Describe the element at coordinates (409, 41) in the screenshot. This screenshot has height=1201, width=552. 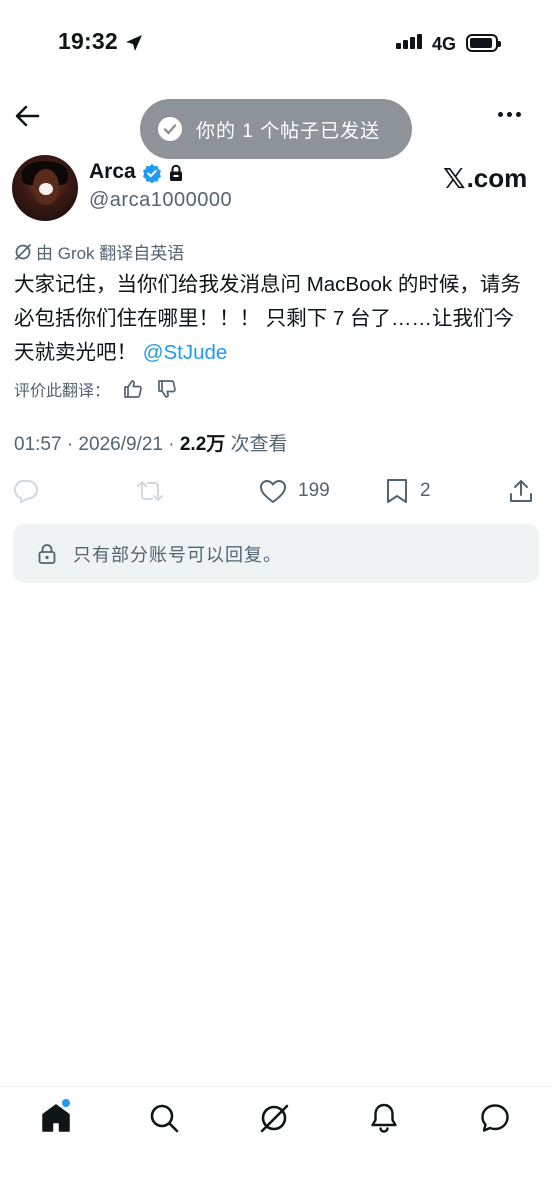
I see `signal-icon` at that location.